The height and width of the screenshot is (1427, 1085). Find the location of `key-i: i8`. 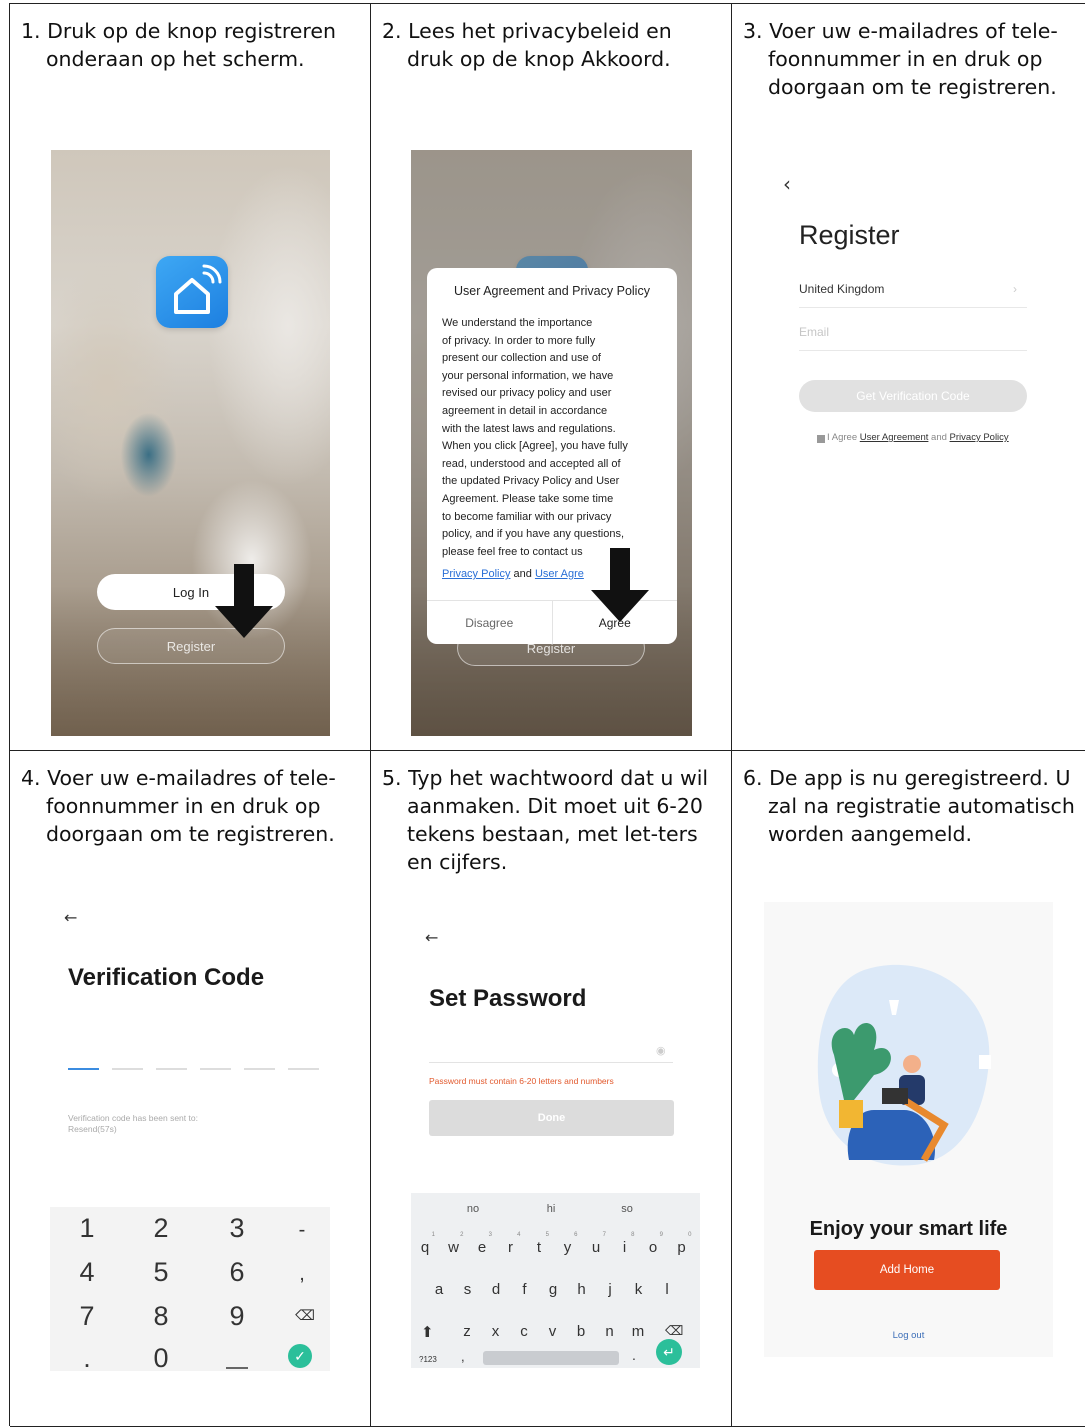

key-i: i8 is located at coordinates (625, 1244).